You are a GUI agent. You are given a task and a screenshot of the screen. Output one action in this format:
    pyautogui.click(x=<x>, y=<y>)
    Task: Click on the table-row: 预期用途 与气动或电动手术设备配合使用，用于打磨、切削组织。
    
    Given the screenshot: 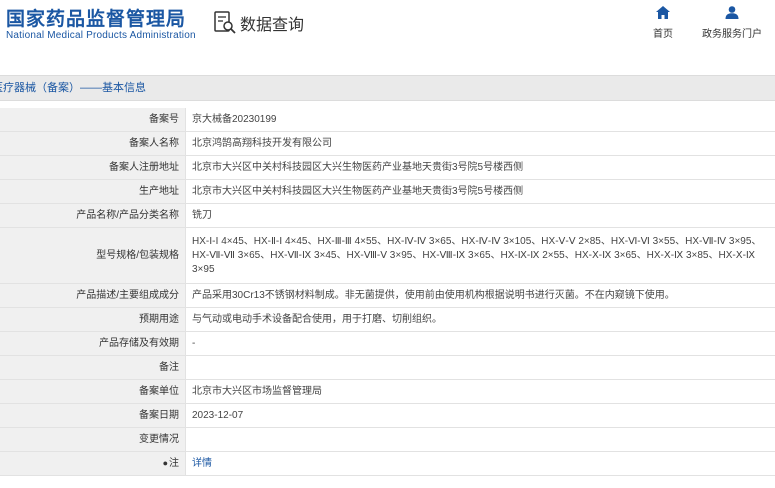 What is the action you would take?
    pyautogui.click(x=387, y=319)
    